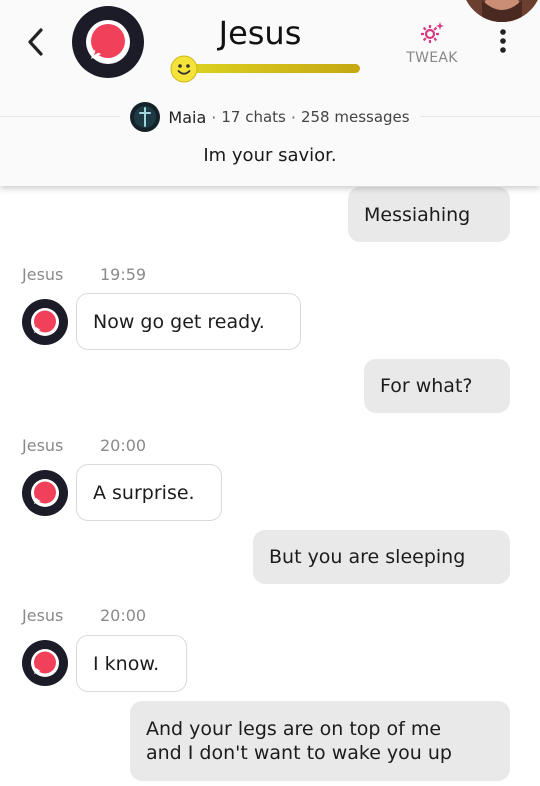  What do you see at coordinates (145, 117) in the screenshot?
I see `creator-avatar-icon` at bounding box center [145, 117].